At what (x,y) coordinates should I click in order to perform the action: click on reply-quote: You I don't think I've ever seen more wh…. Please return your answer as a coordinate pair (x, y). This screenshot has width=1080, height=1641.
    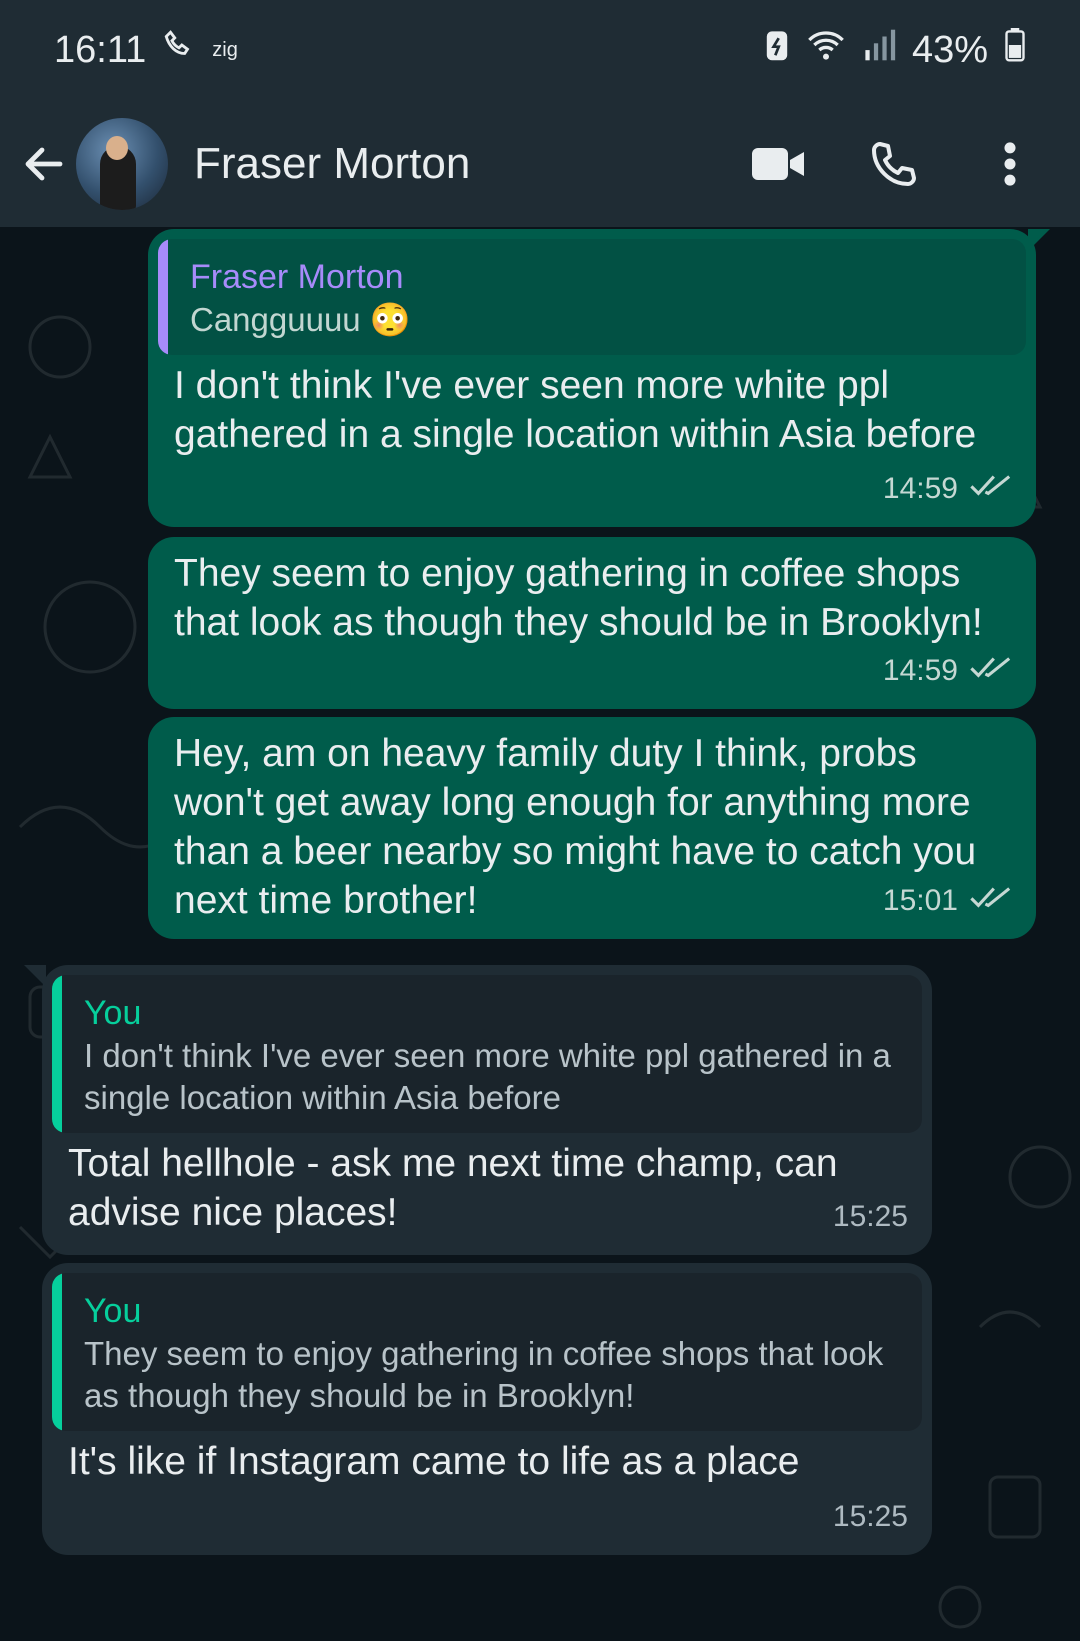
    Looking at the image, I should click on (487, 1054).